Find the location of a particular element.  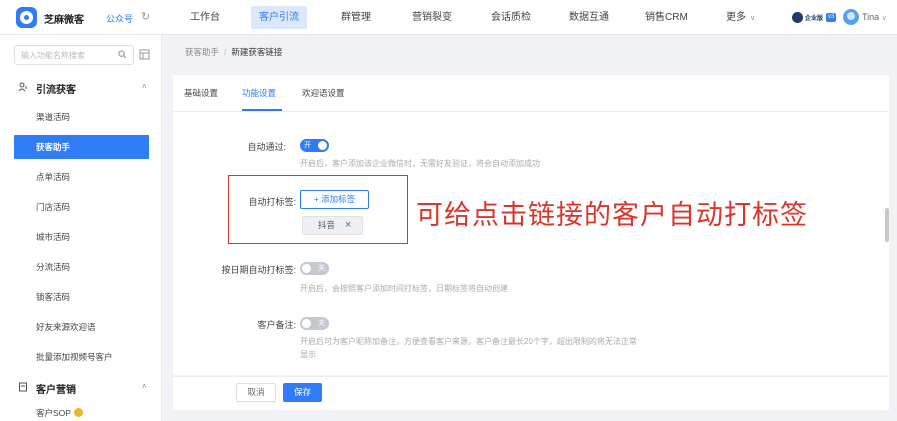

edition-label: 企业版 is located at coordinates (814, 19).